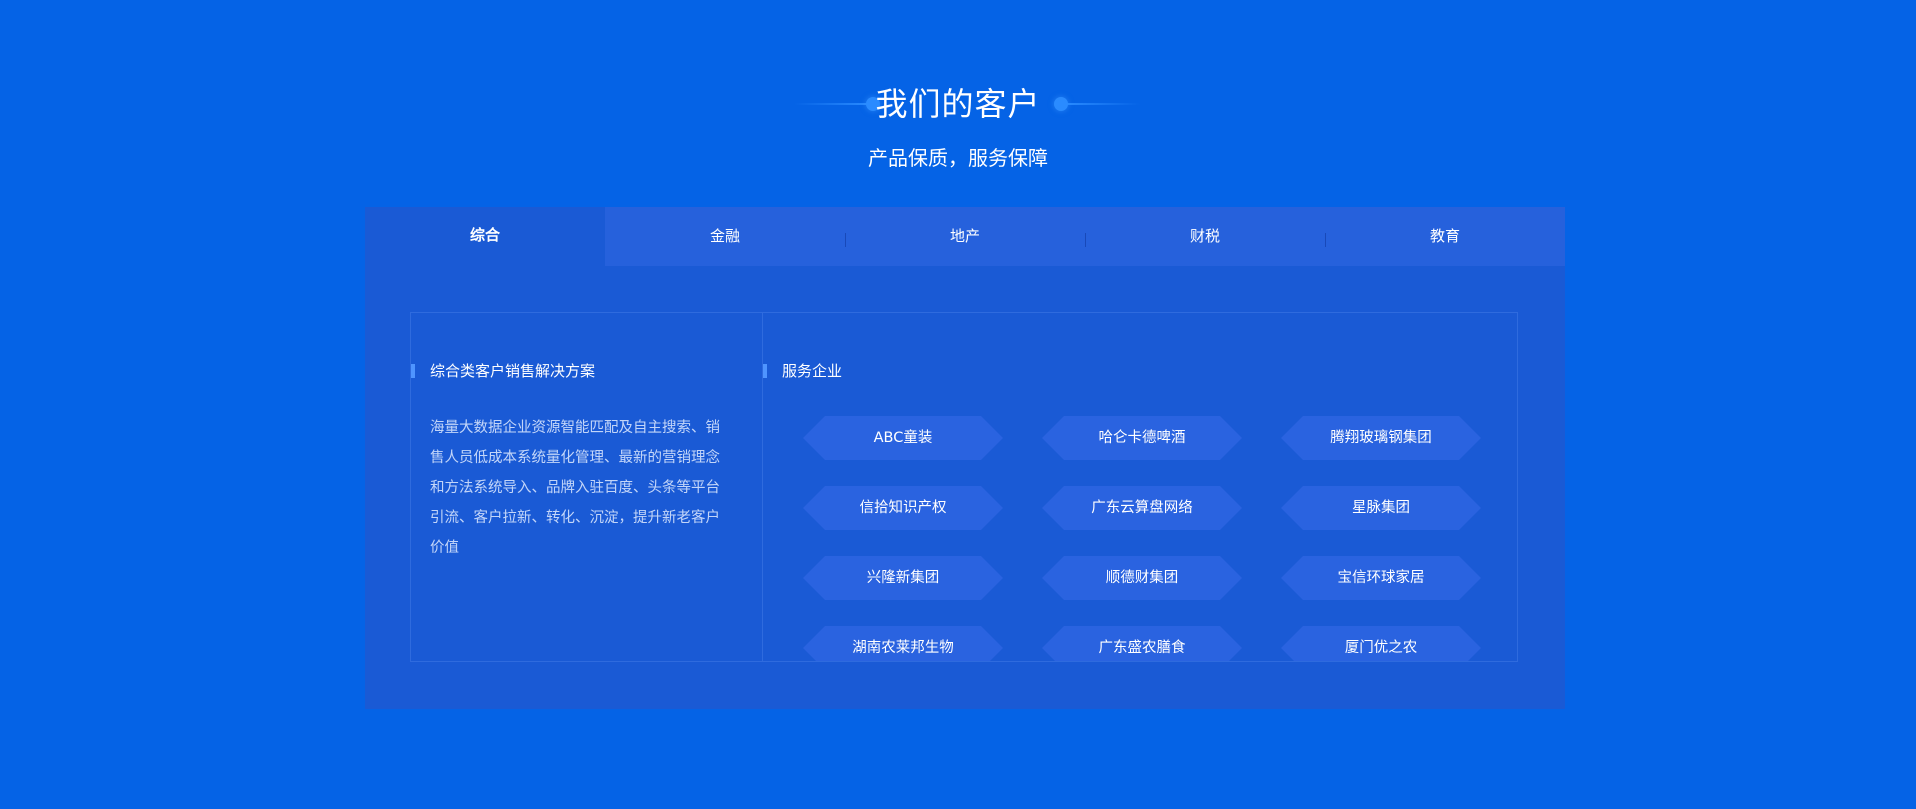 This screenshot has height=809, width=1916. Describe the element at coordinates (903, 643) in the screenshot. I see `client-item: 湖南农莱邦生物` at that location.